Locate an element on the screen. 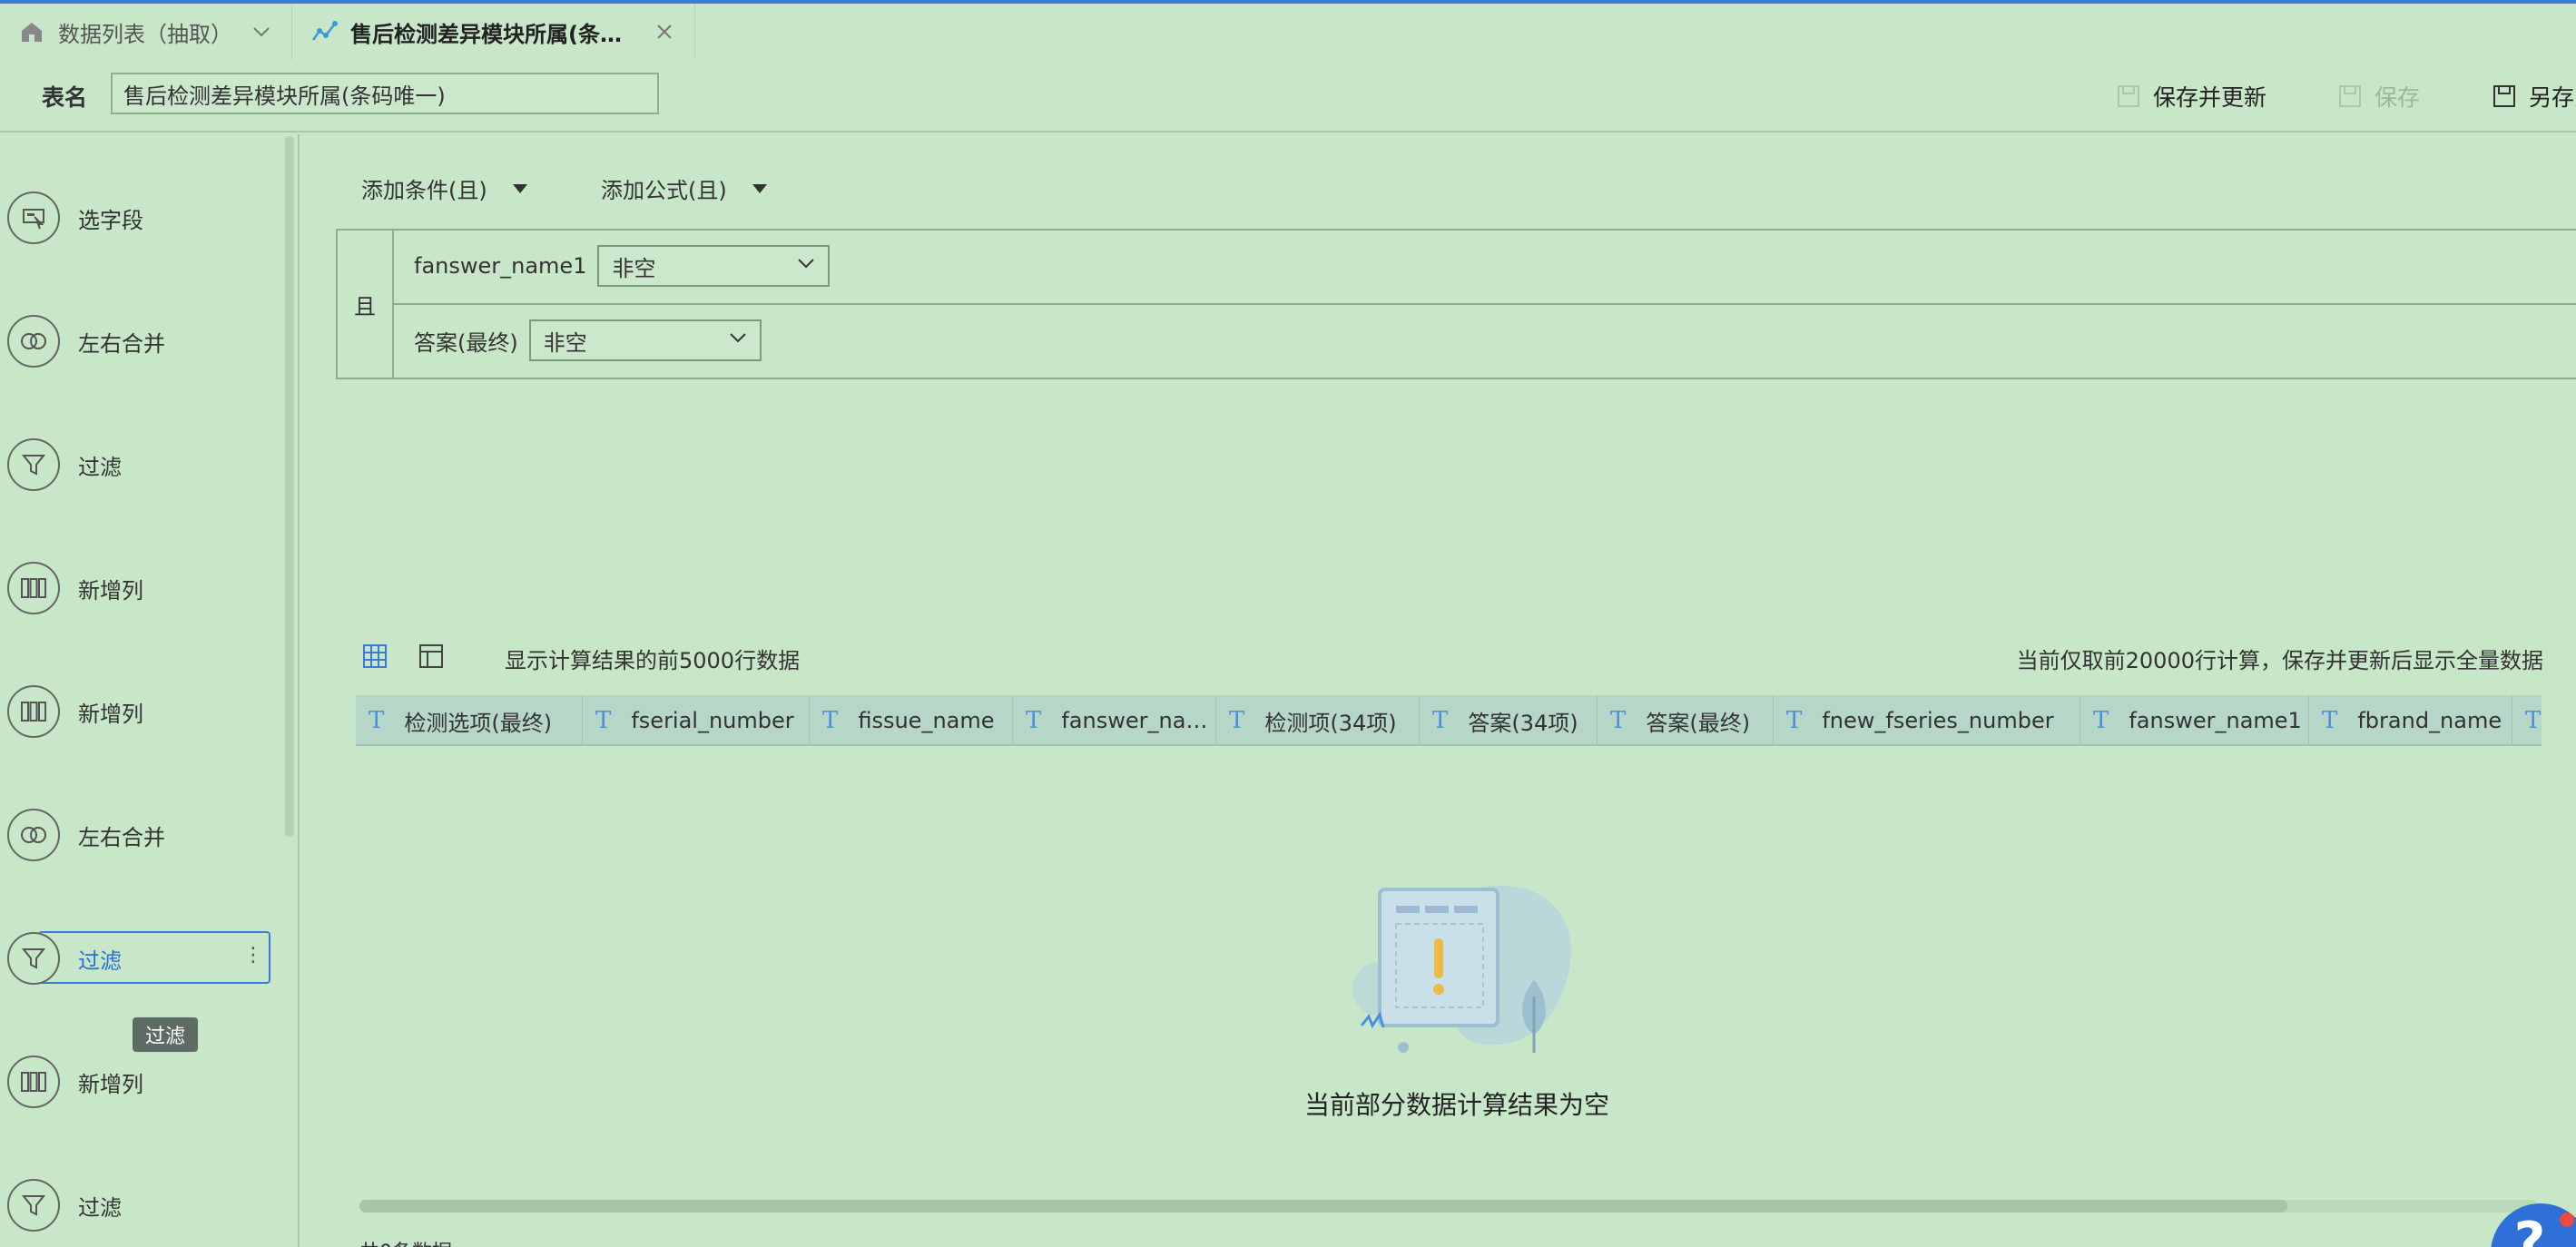 Image resolution: width=2576 pixels, height=1247 pixels. active-step-highlight is located at coordinates (154, 957).